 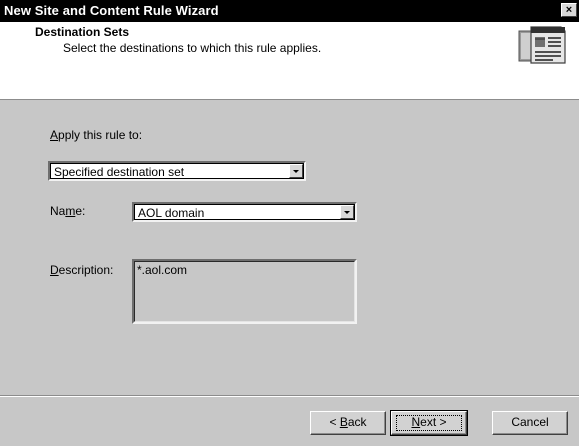 I want to click on title-bar: New Site and Content Rule Wizard ×, so click(x=289, y=11).